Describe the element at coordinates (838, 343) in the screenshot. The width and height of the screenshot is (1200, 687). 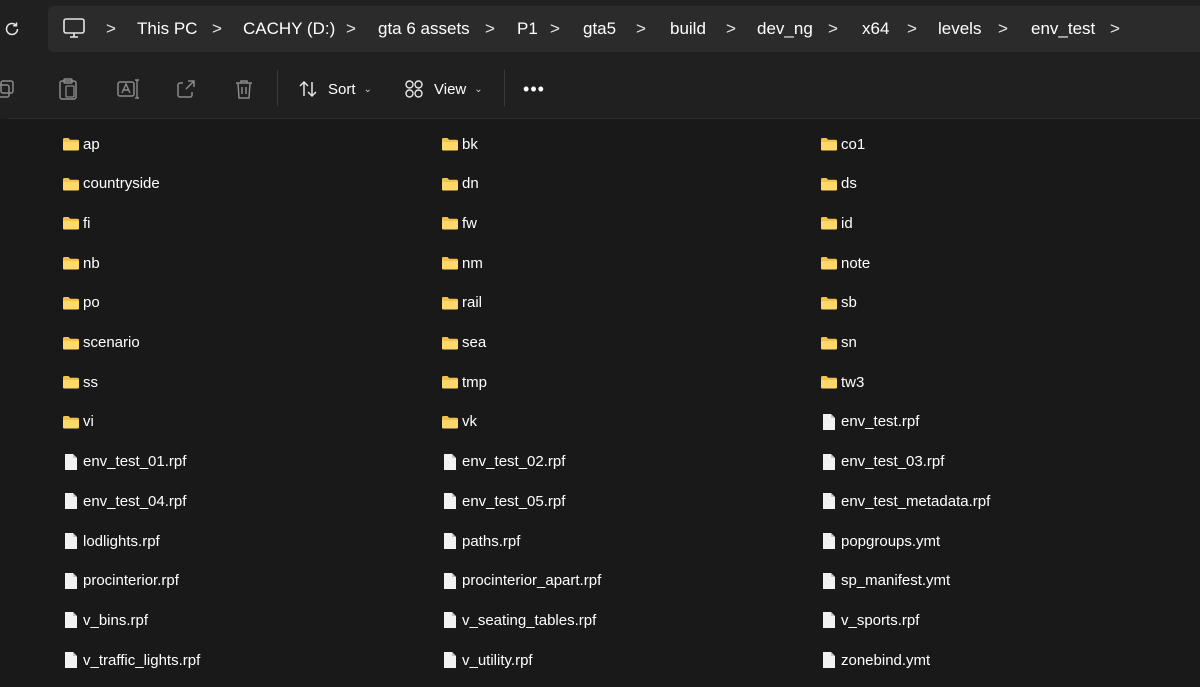
I see `folder-item: sn` at that location.